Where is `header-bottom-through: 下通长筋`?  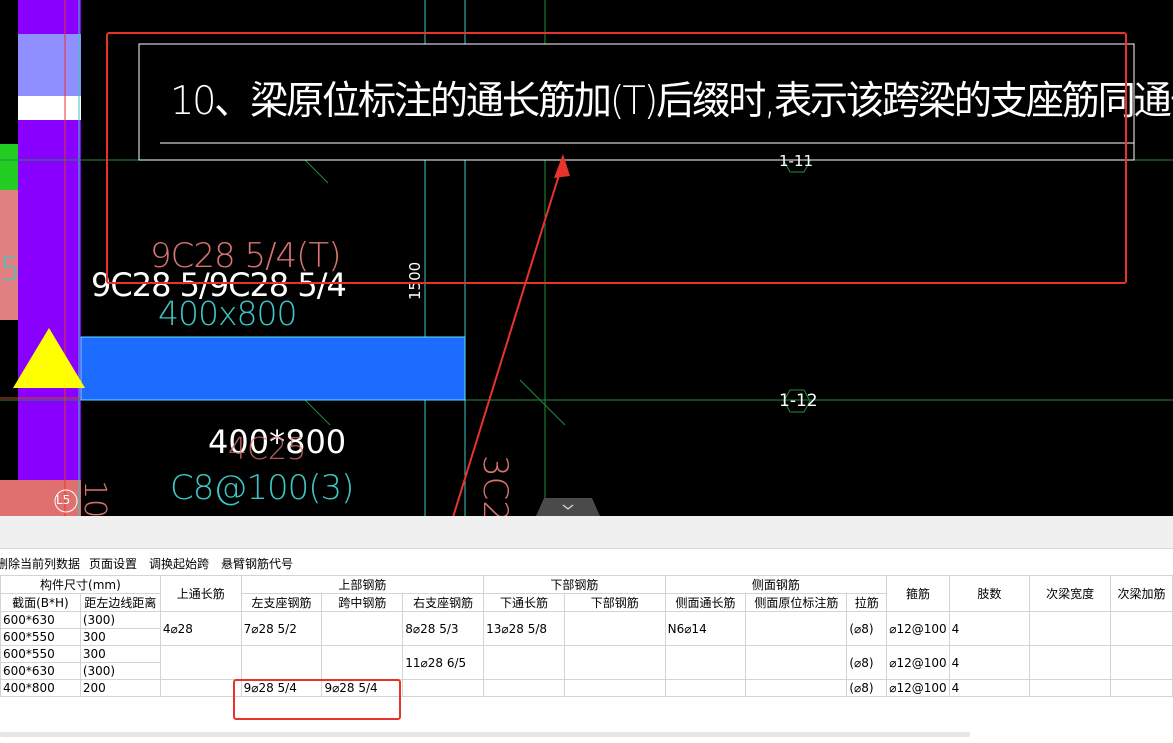
header-bottom-through: 下通长筋 is located at coordinates (524, 602).